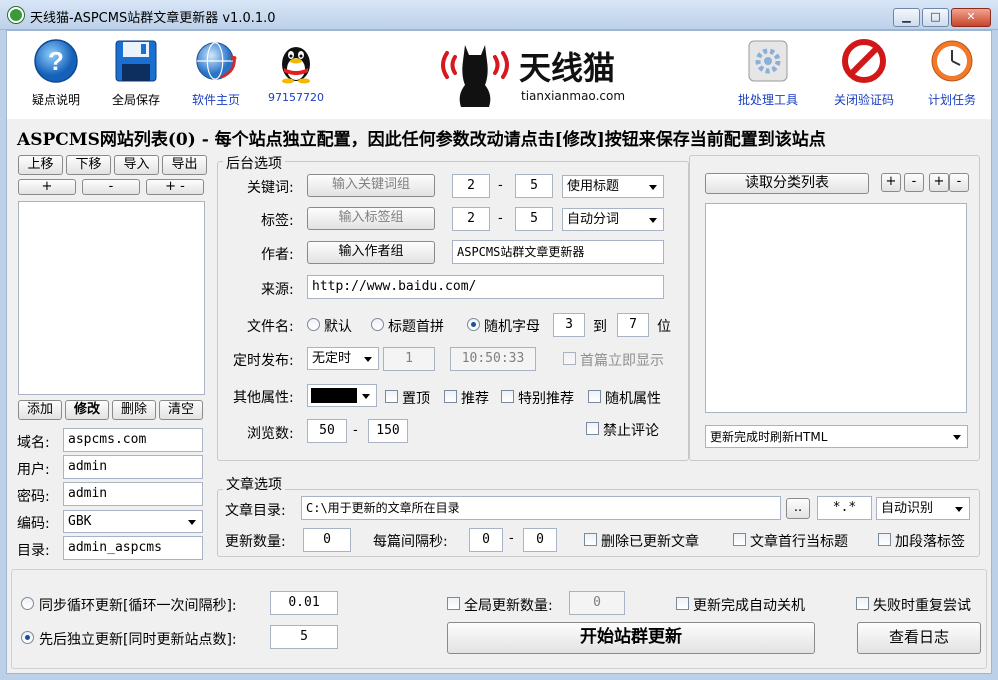 The width and height of the screenshot is (998, 680). Describe the element at coordinates (622, 361) in the screenshot. I see `first-show-label: 首篇立即显示` at that location.